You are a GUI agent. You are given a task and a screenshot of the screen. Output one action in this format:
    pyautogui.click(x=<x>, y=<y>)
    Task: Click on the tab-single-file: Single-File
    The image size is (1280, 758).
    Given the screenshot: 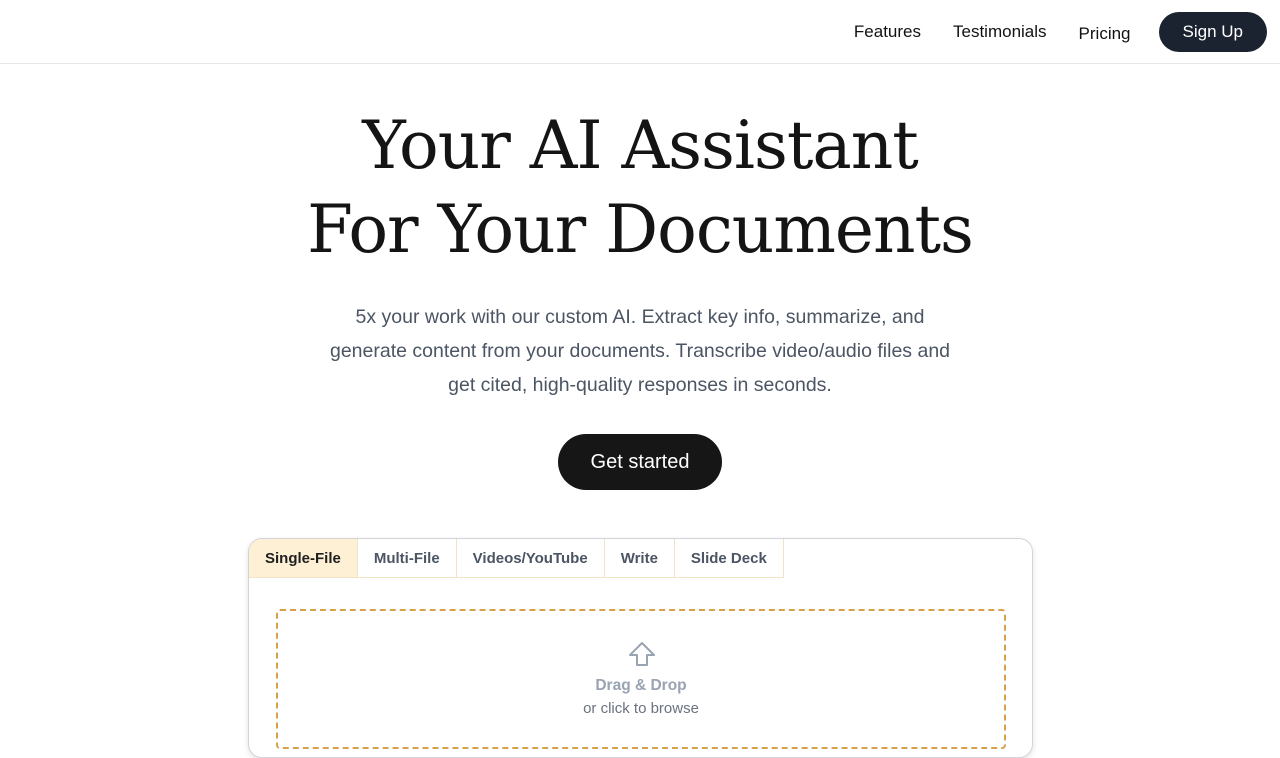 What is the action you would take?
    pyautogui.click(x=303, y=558)
    